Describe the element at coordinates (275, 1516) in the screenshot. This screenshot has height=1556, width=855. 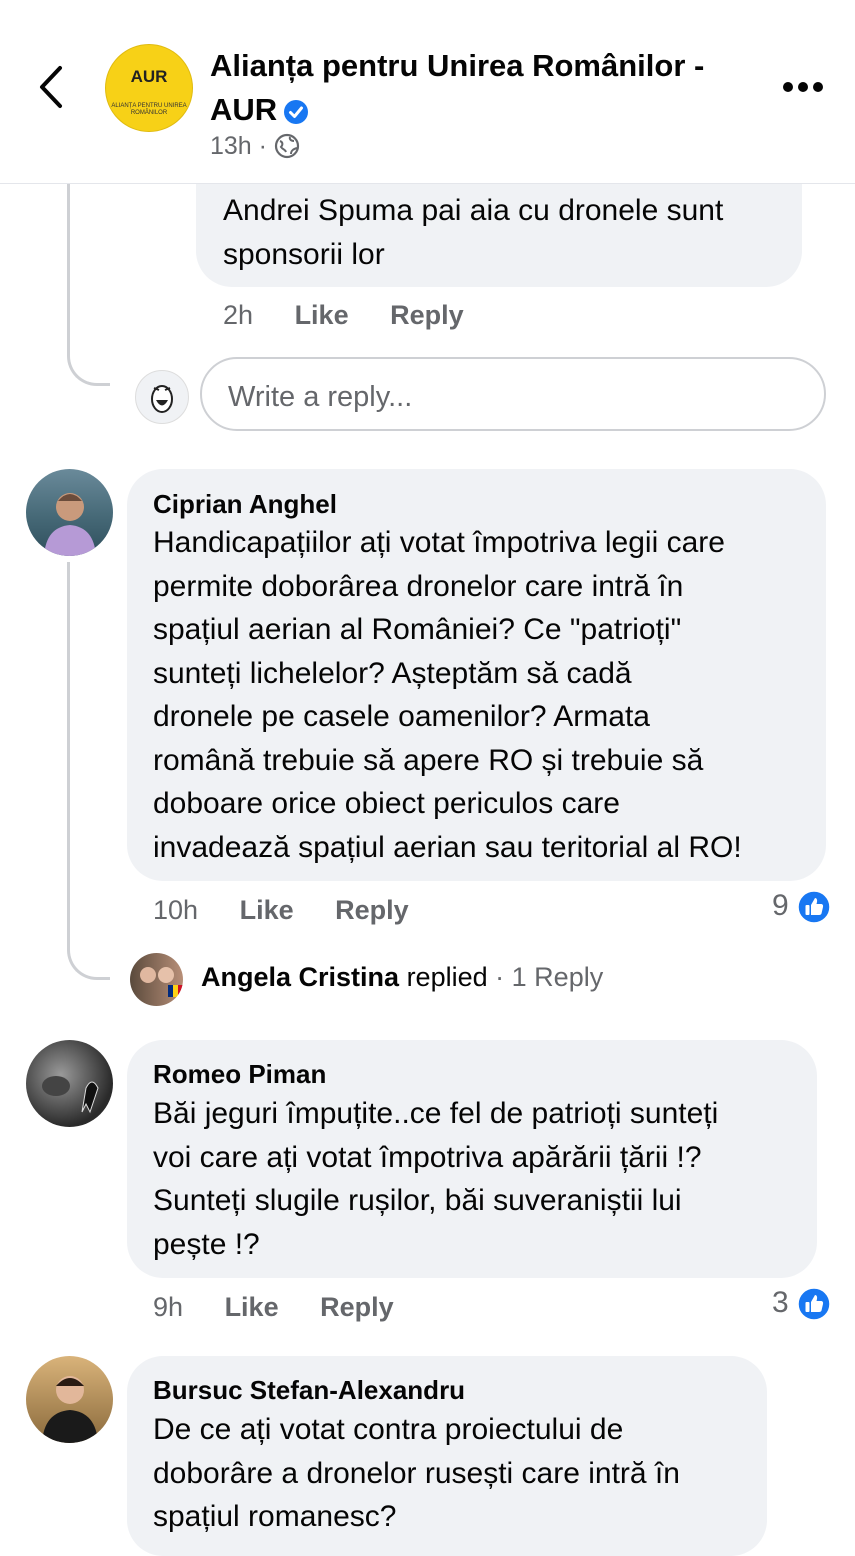
I see `comment-text-line: spațiul romanesc?` at that location.